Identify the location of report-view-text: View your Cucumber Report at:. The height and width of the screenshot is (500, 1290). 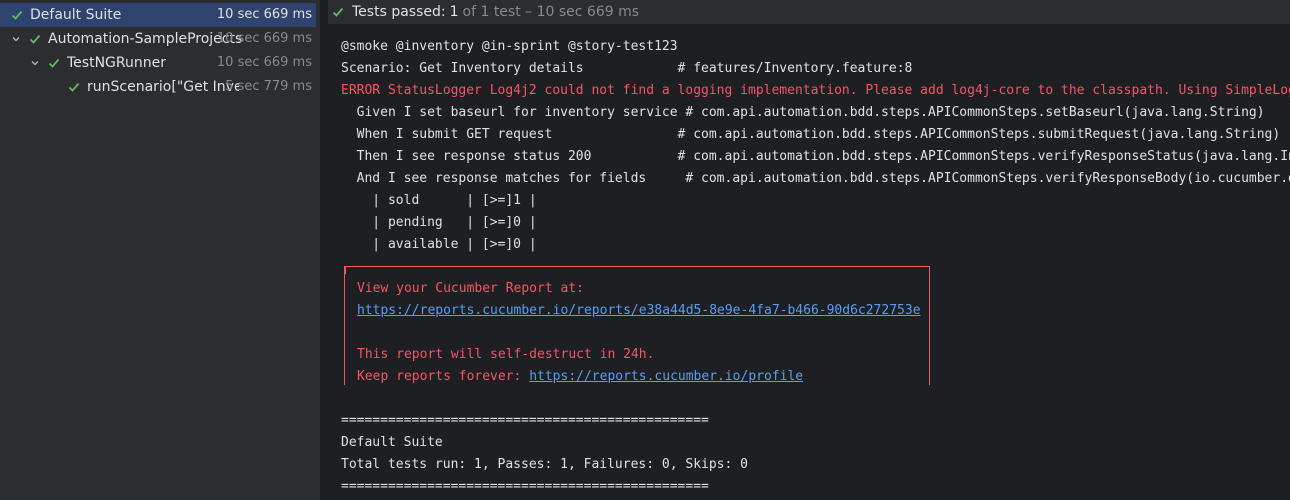
(470, 288).